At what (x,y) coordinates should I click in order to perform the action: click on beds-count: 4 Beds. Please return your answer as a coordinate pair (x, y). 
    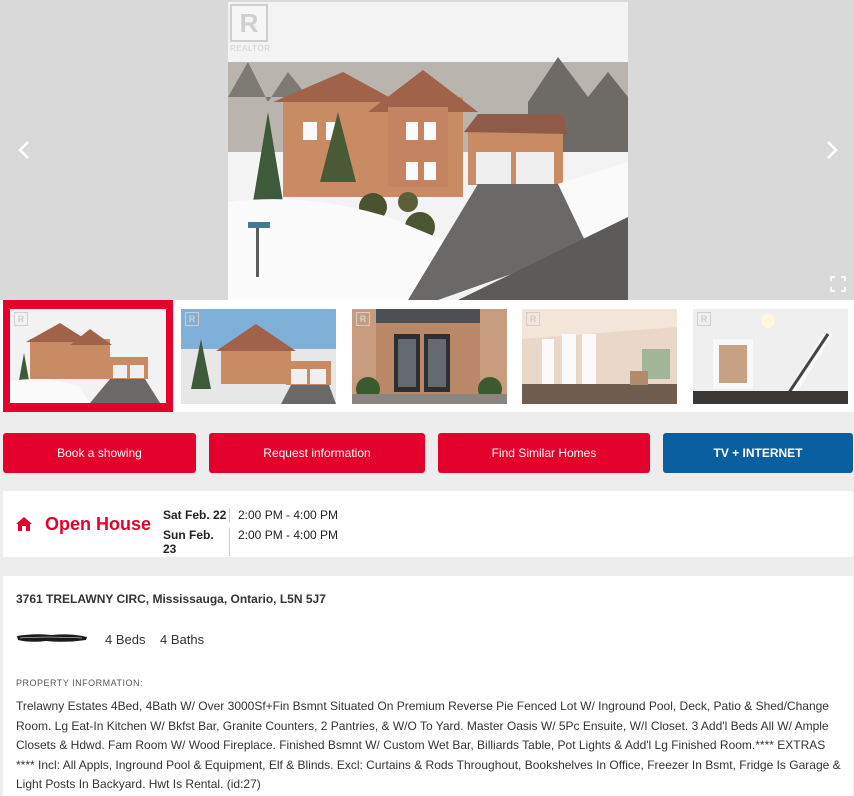
    Looking at the image, I should click on (125, 639).